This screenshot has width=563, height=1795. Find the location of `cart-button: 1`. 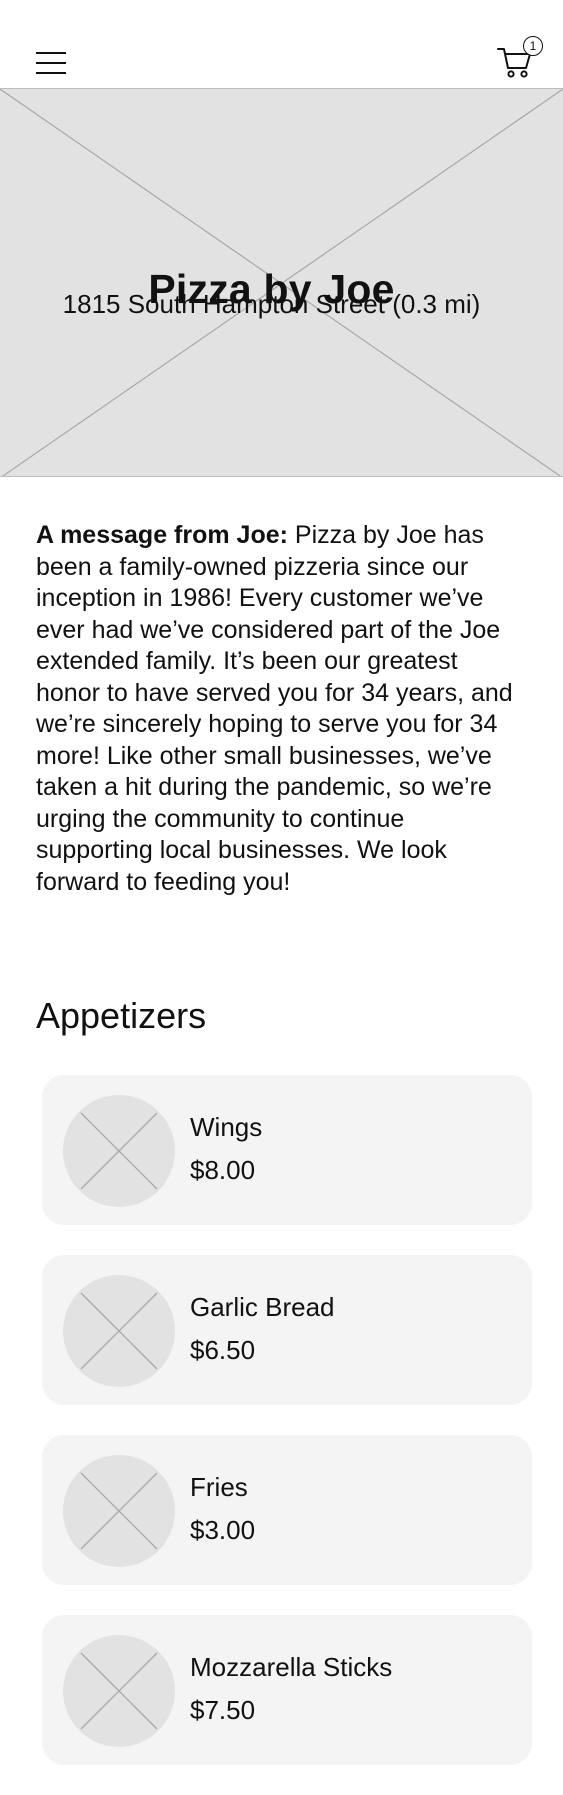

cart-button: 1 is located at coordinates (521, 59).